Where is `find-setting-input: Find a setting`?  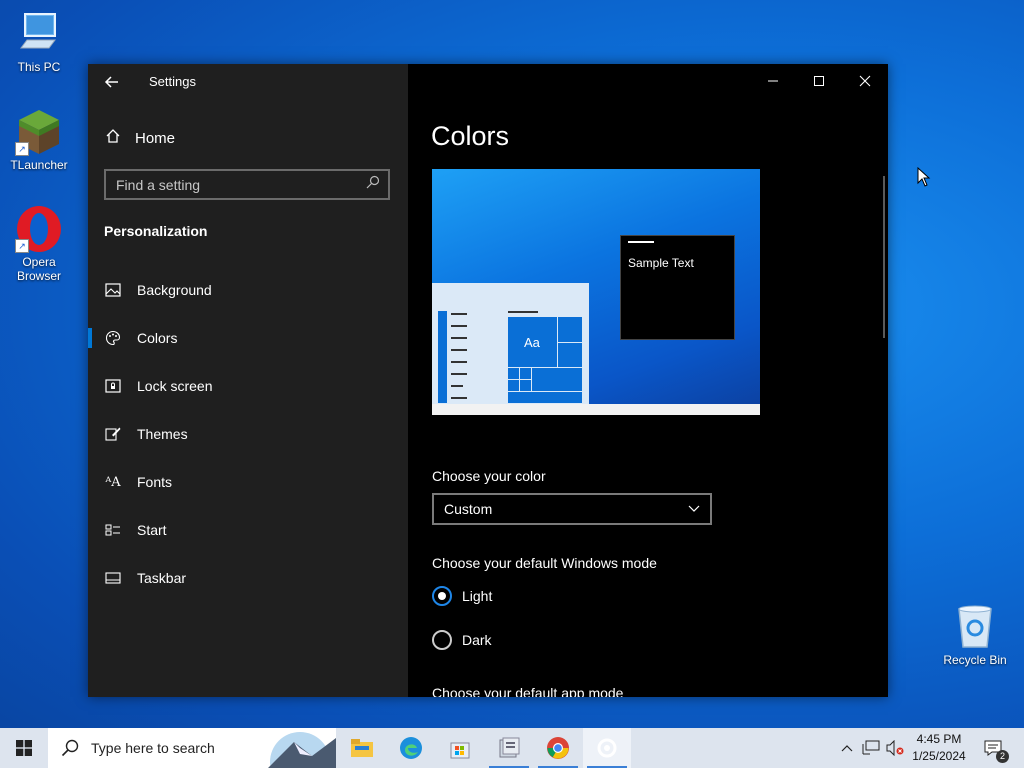 find-setting-input: Find a setting is located at coordinates (247, 184).